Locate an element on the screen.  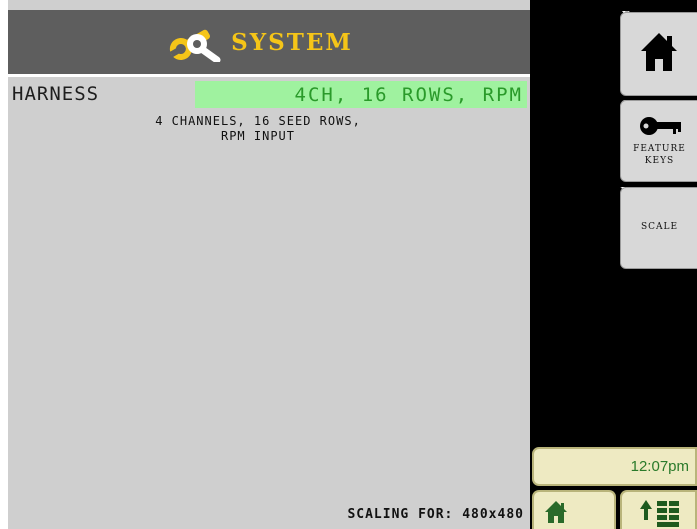
softkey-feature-keys-button: FEATURE KEYS is located at coordinates (658, 141).